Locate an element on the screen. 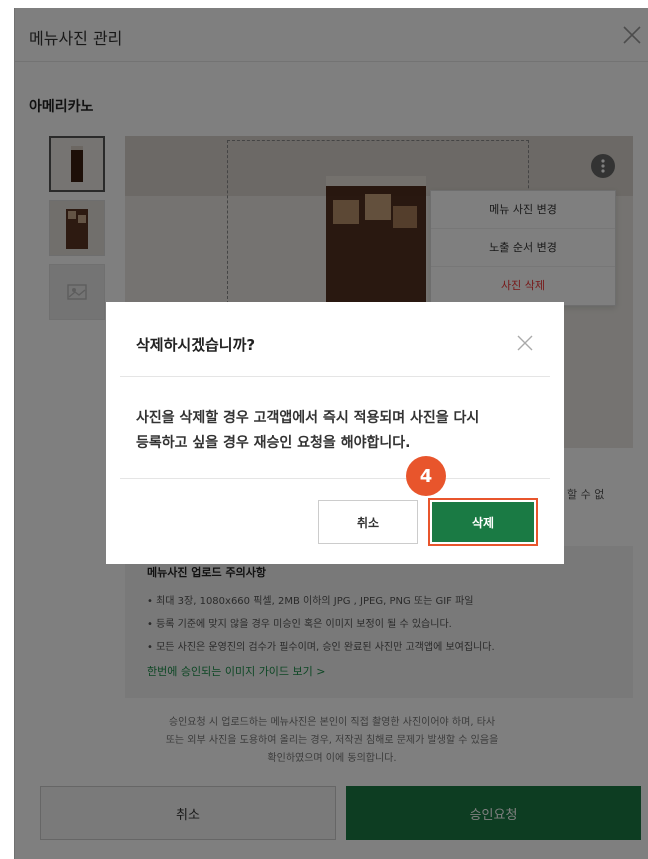  step-number-badge: 4 is located at coordinates (426, 476).